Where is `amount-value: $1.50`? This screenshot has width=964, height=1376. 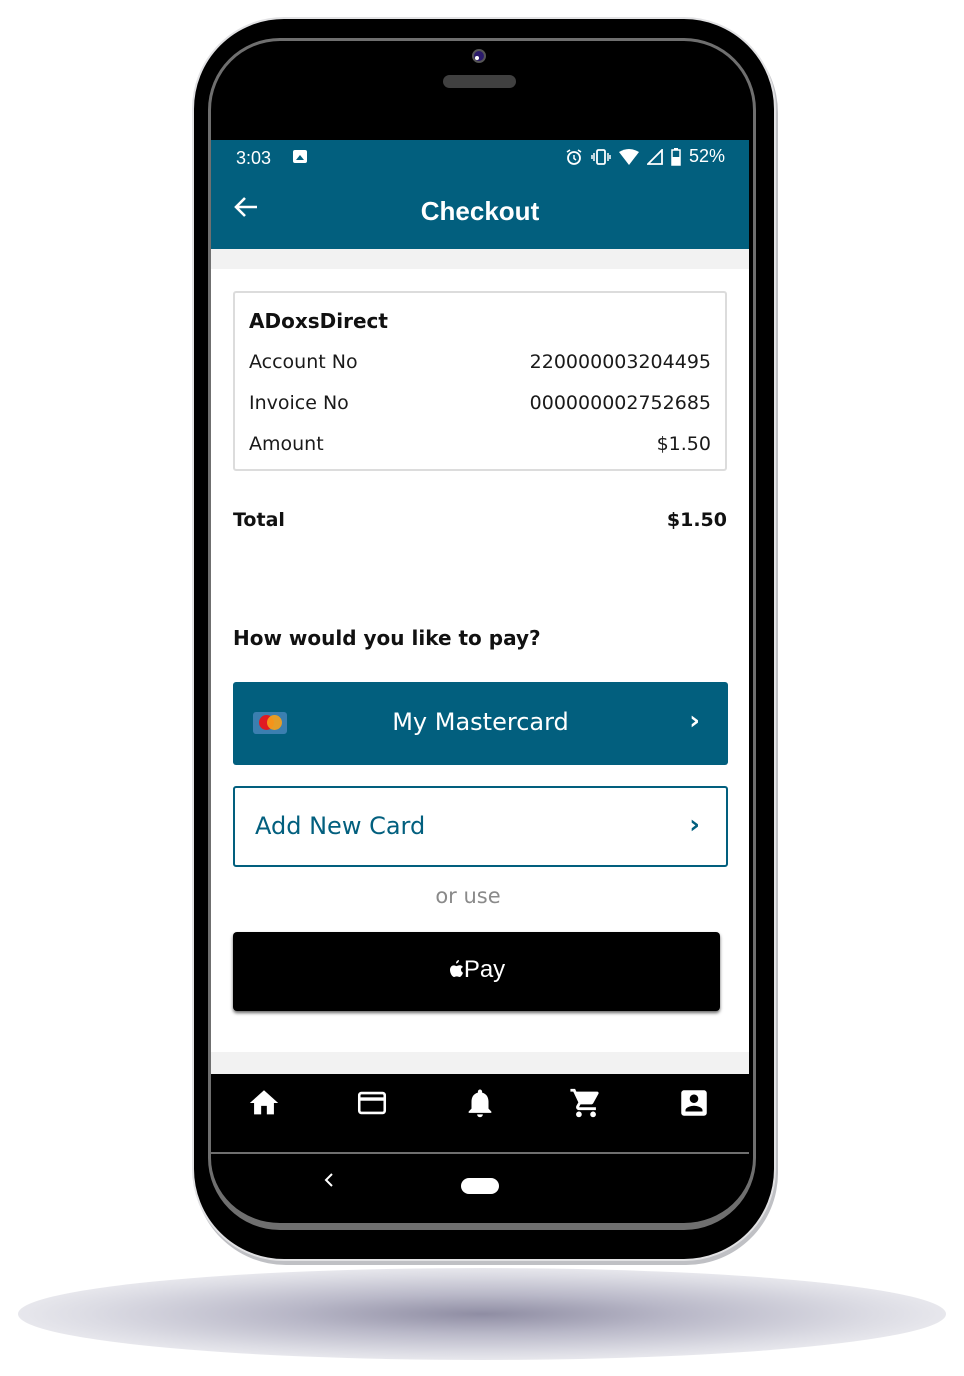 amount-value: $1.50 is located at coordinates (683, 444).